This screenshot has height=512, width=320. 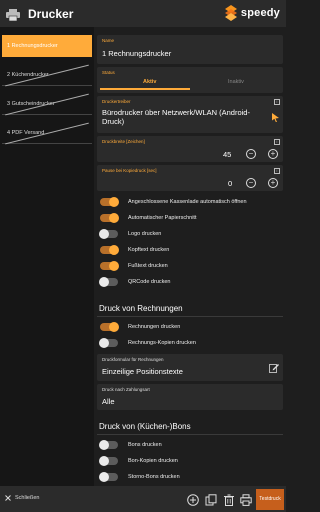 I want to click on close-button: Schließen, so click(x=22, y=498).